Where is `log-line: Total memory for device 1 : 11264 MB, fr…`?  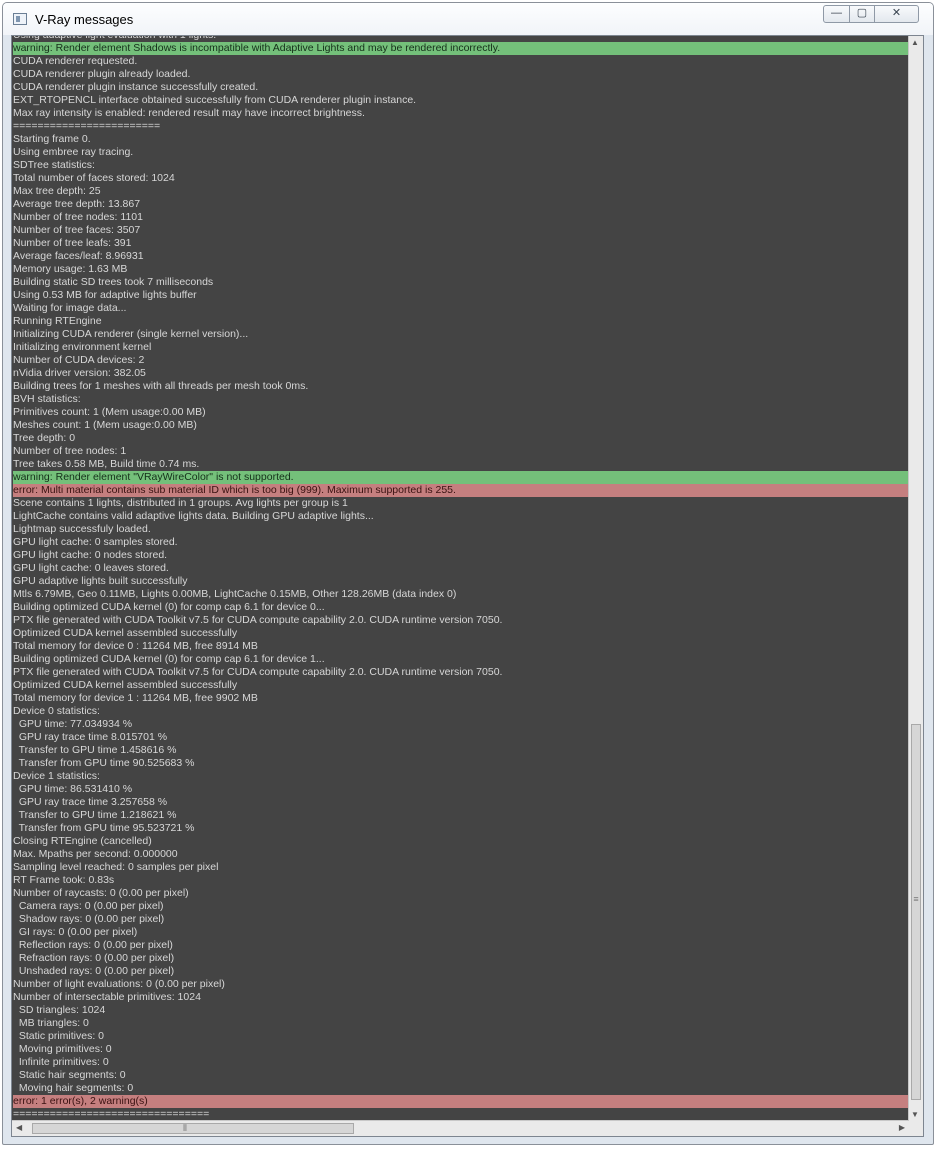
log-line: Total memory for device 1 : 11264 MB, fr… is located at coordinates (135, 698).